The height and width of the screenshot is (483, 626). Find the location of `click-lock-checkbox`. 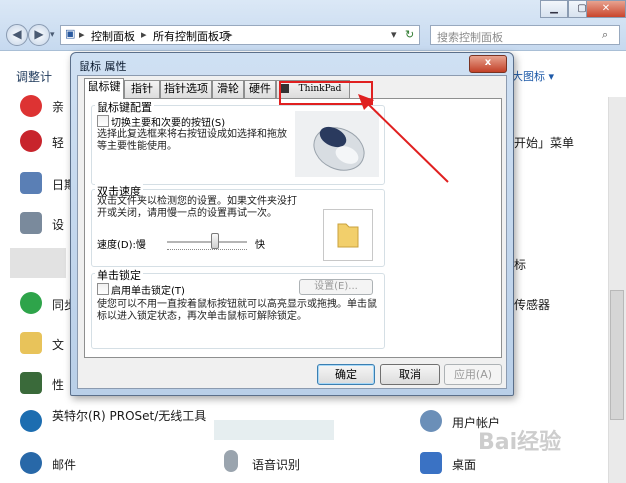

click-lock-checkbox is located at coordinates (103, 289).